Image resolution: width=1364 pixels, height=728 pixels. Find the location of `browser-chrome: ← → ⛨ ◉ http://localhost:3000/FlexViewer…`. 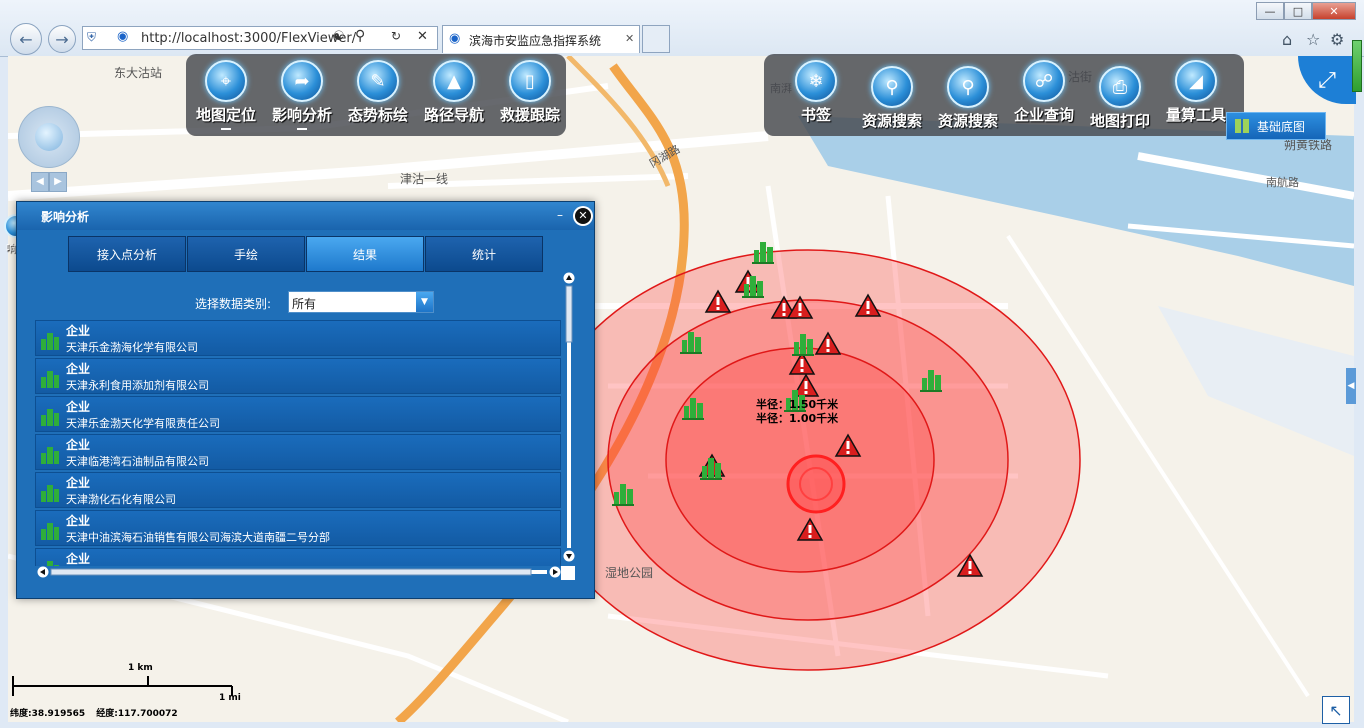

browser-chrome: ← → ⛨ ◉ http://localhost:3000/FlexViewer… is located at coordinates (682, 28).